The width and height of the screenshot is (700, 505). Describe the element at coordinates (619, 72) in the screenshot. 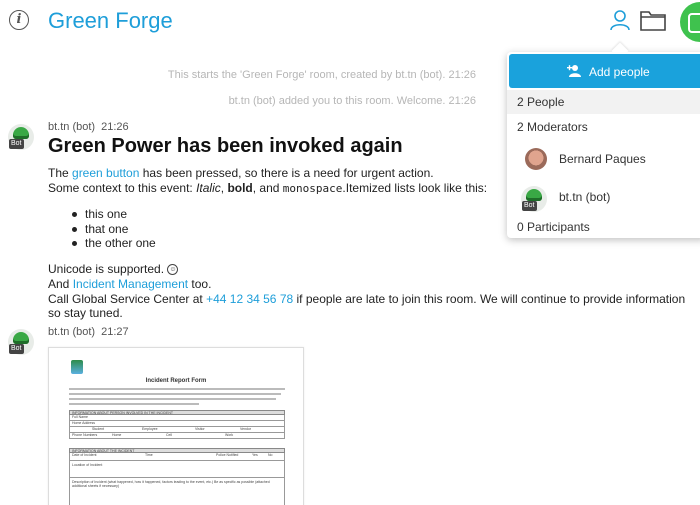

I see `add-people-label: Add people` at that location.